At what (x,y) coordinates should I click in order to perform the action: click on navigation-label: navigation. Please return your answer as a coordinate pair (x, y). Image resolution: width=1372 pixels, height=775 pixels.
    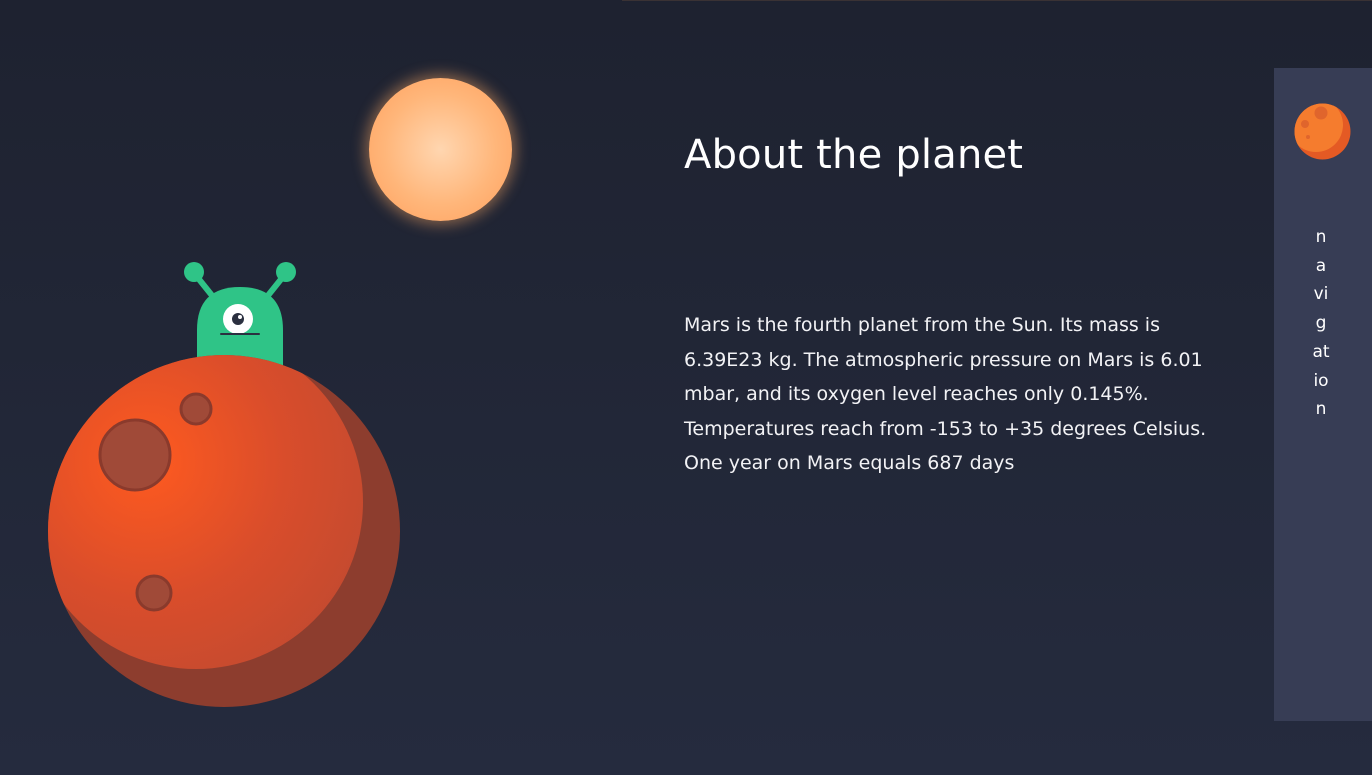
    Looking at the image, I should click on (1321, 323).